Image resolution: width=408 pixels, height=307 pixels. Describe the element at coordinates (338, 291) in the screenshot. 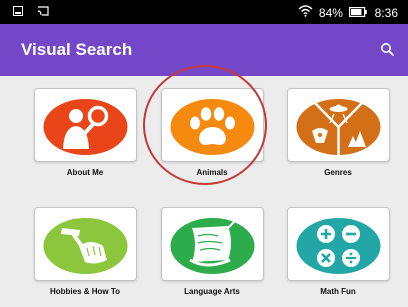

I see `category-label-math-fun: Math Fun` at that location.